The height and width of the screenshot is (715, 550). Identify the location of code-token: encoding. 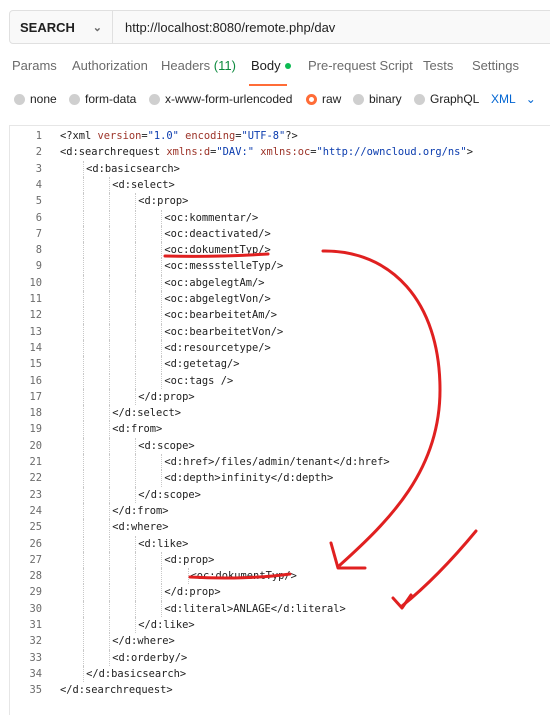
(210, 136).